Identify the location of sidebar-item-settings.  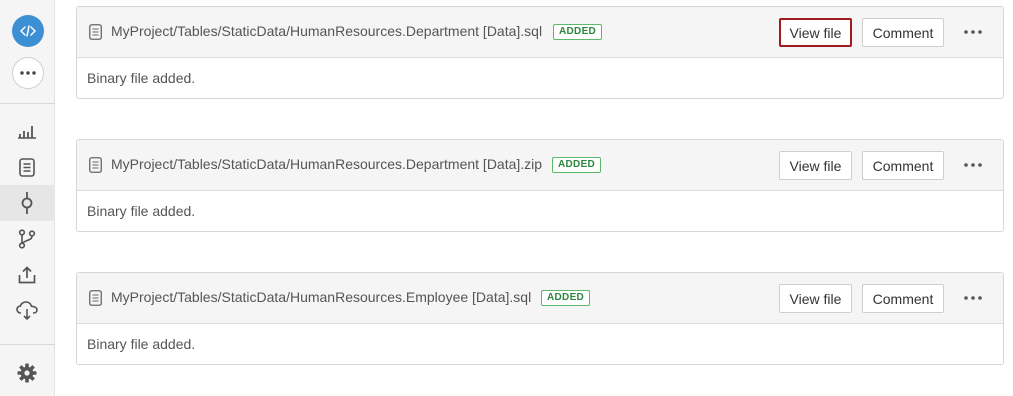
(27, 373).